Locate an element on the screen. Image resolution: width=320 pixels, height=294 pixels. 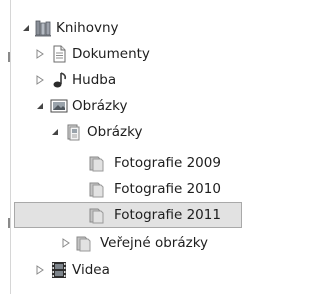
tree-item-label: Hudba is located at coordinates (94, 80).